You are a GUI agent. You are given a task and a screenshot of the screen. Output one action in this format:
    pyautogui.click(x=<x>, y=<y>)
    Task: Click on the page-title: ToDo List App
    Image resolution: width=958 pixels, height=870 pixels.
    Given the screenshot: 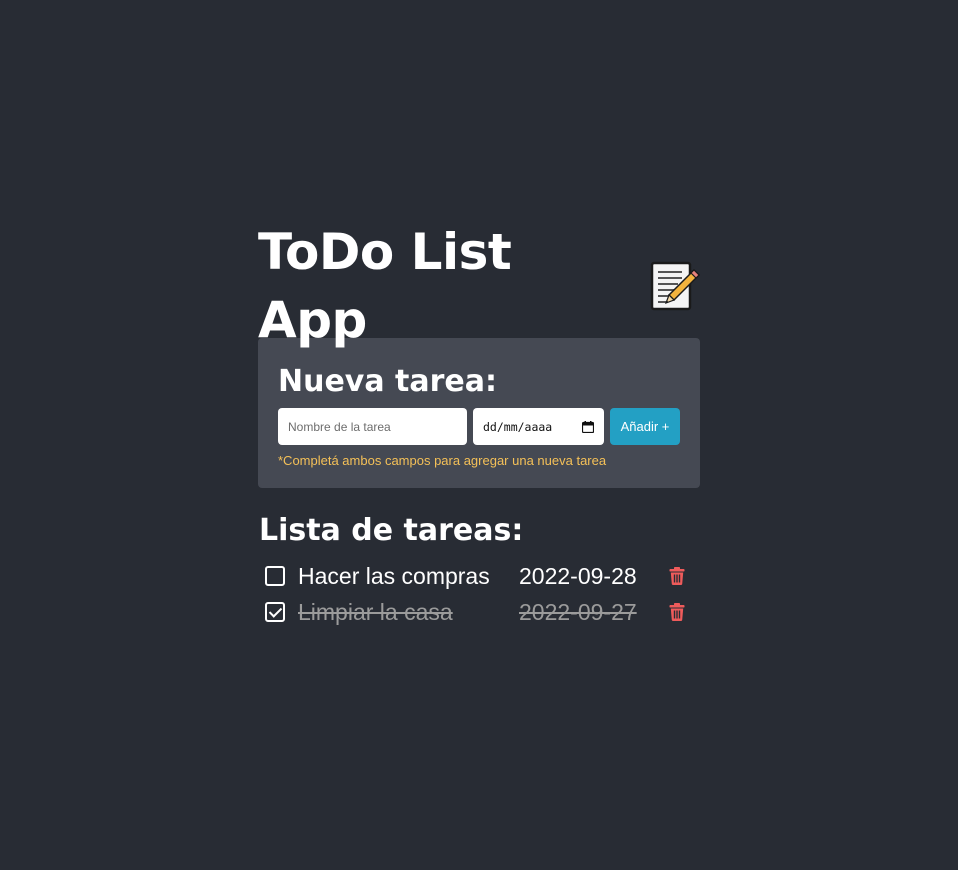 What is the action you would take?
    pyautogui.click(x=385, y=286)
    